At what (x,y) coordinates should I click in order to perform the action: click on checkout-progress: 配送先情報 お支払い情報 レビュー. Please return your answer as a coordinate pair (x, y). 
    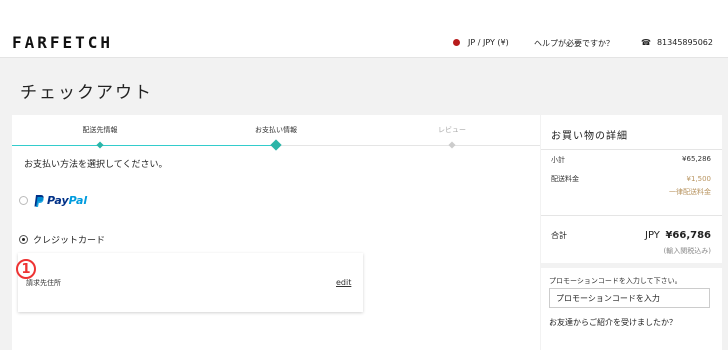
    Looking at the image, I should click on (276, 133).